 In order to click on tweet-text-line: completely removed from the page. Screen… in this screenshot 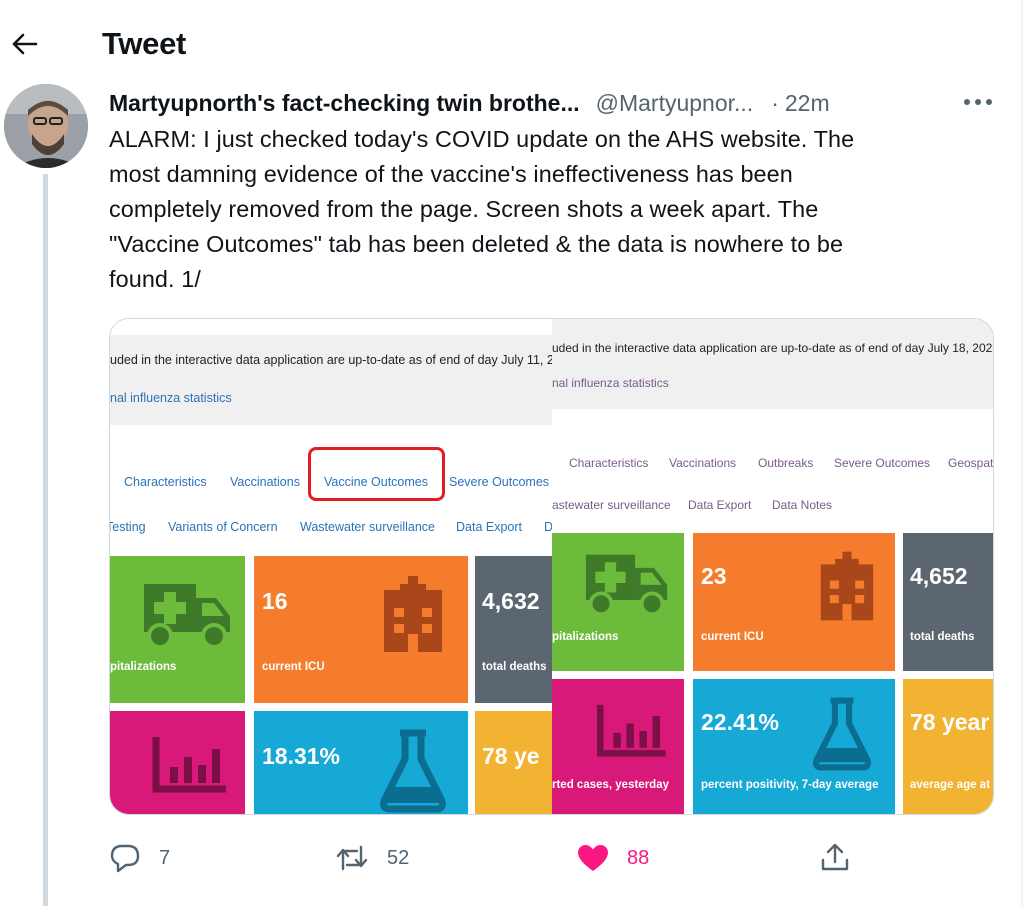, I will do `click(464, 209)`.